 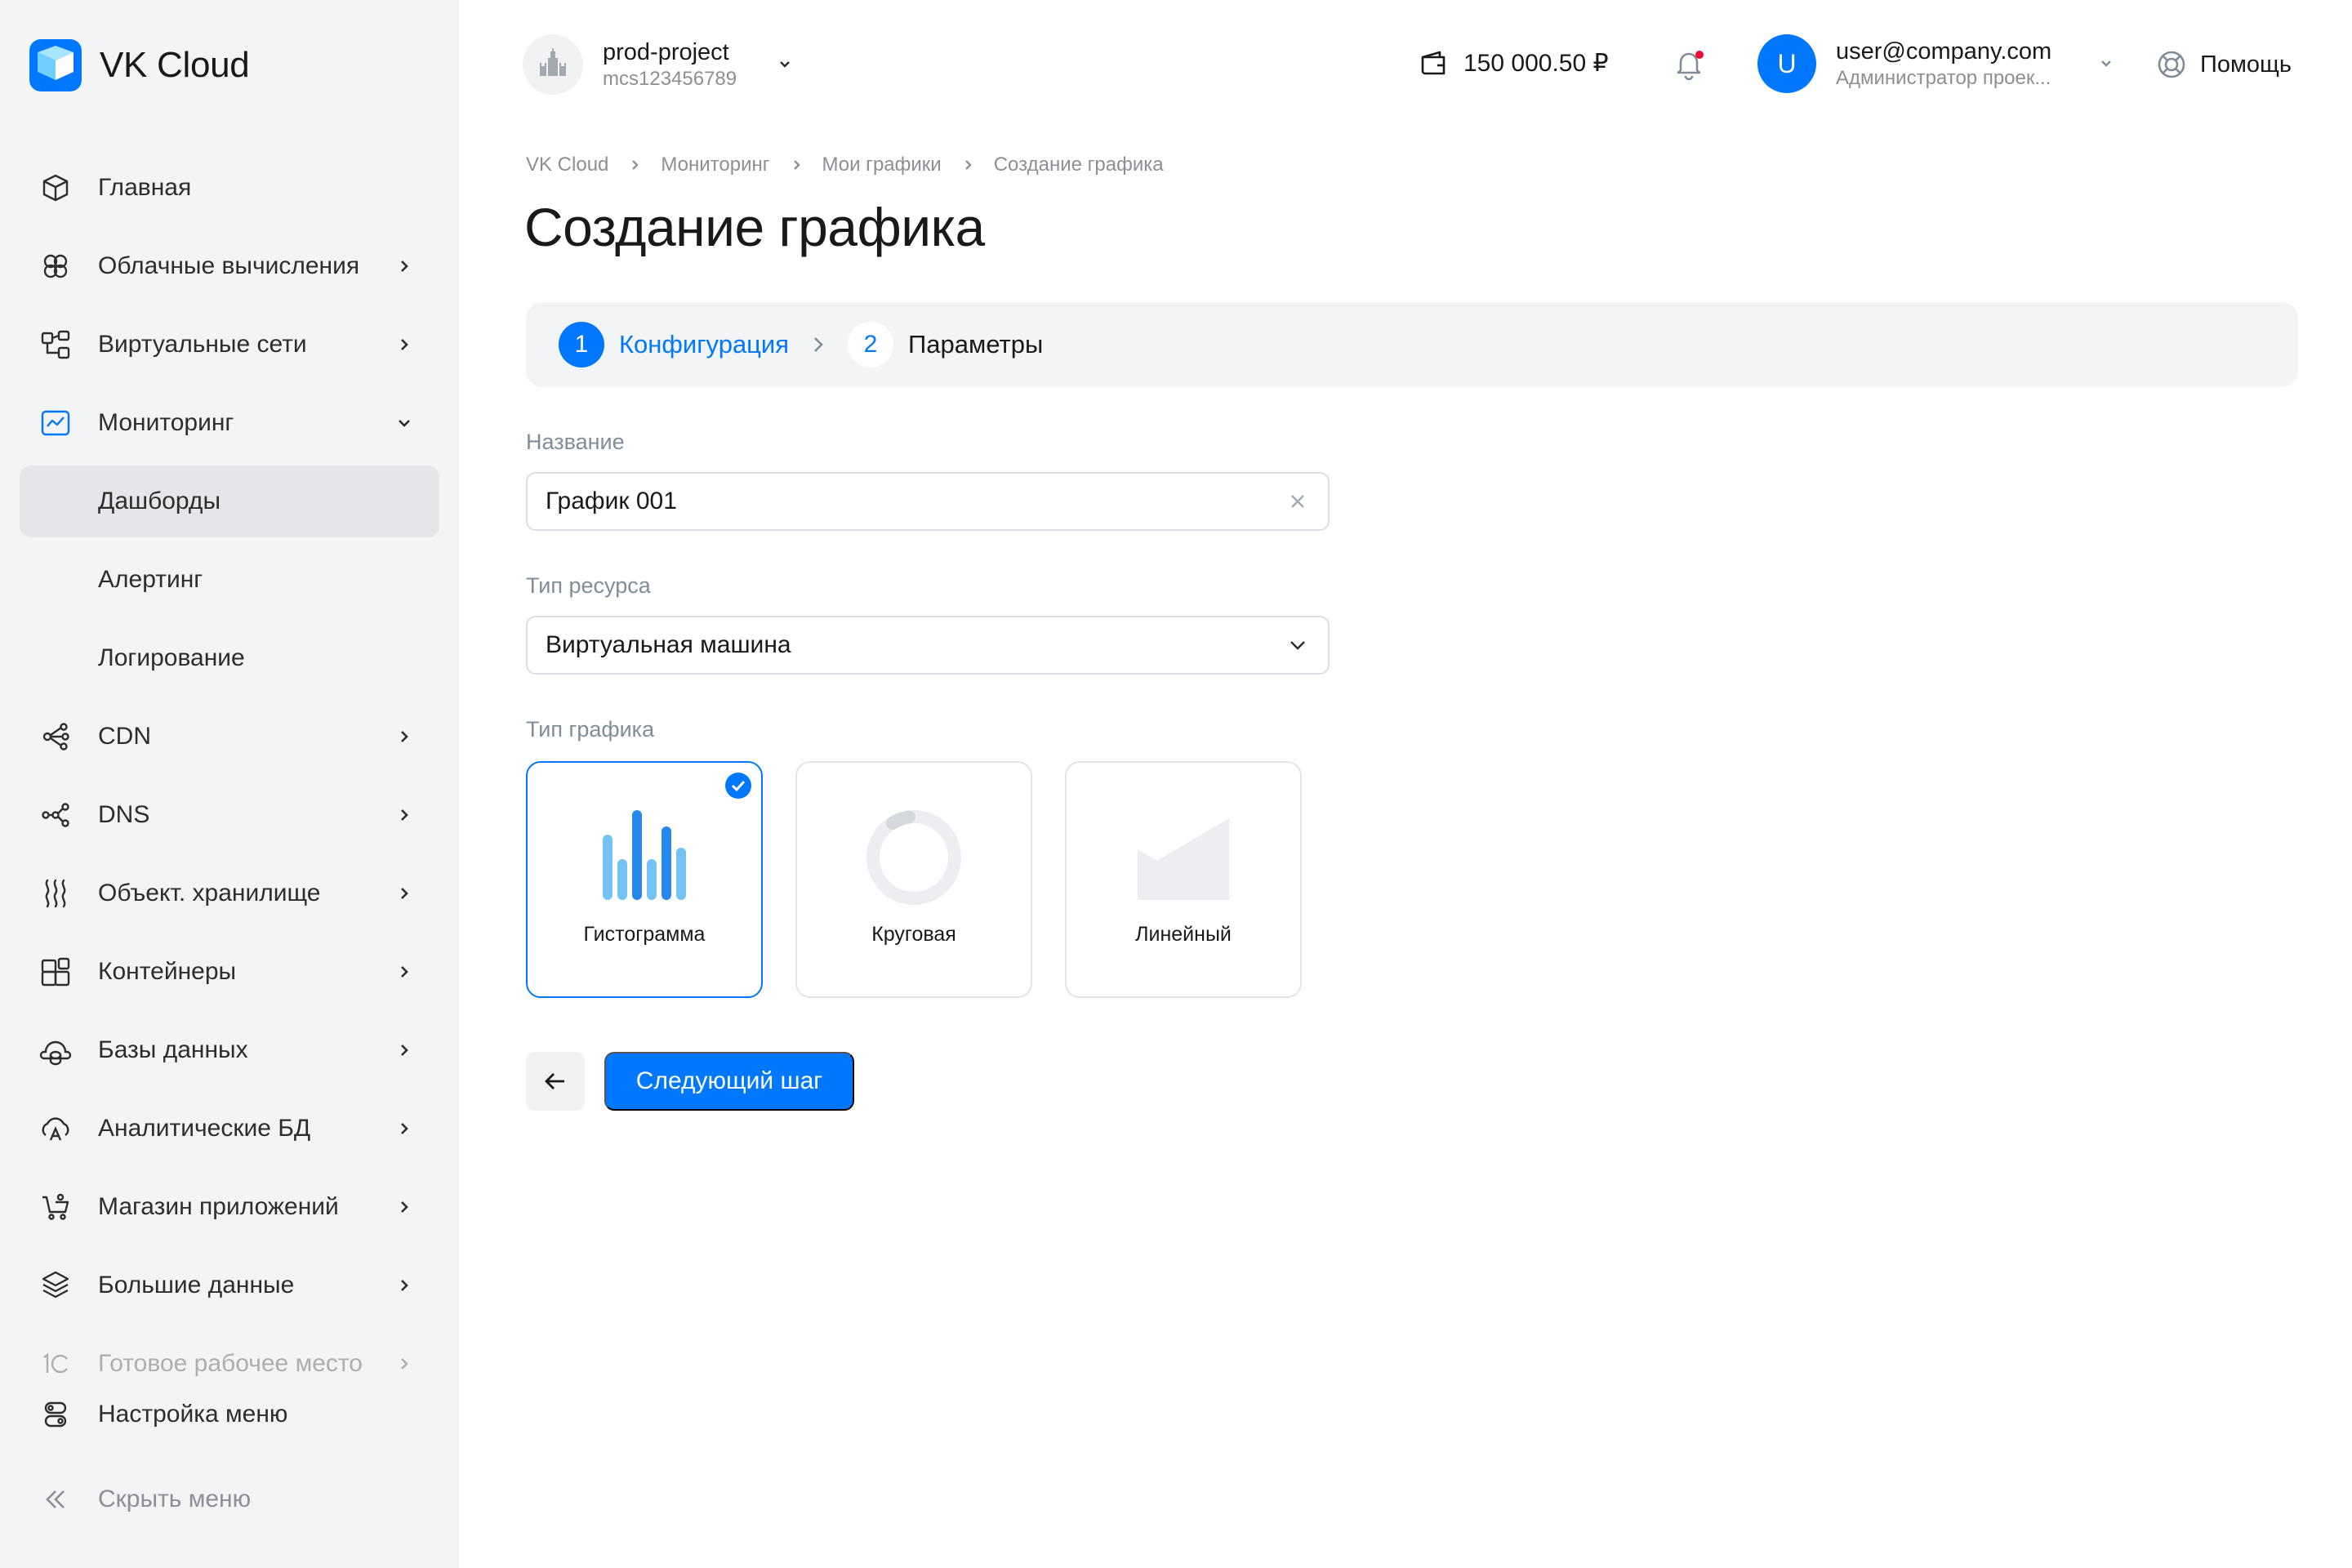 I want to click on wallet-icon, so click(x=1433, y=63).